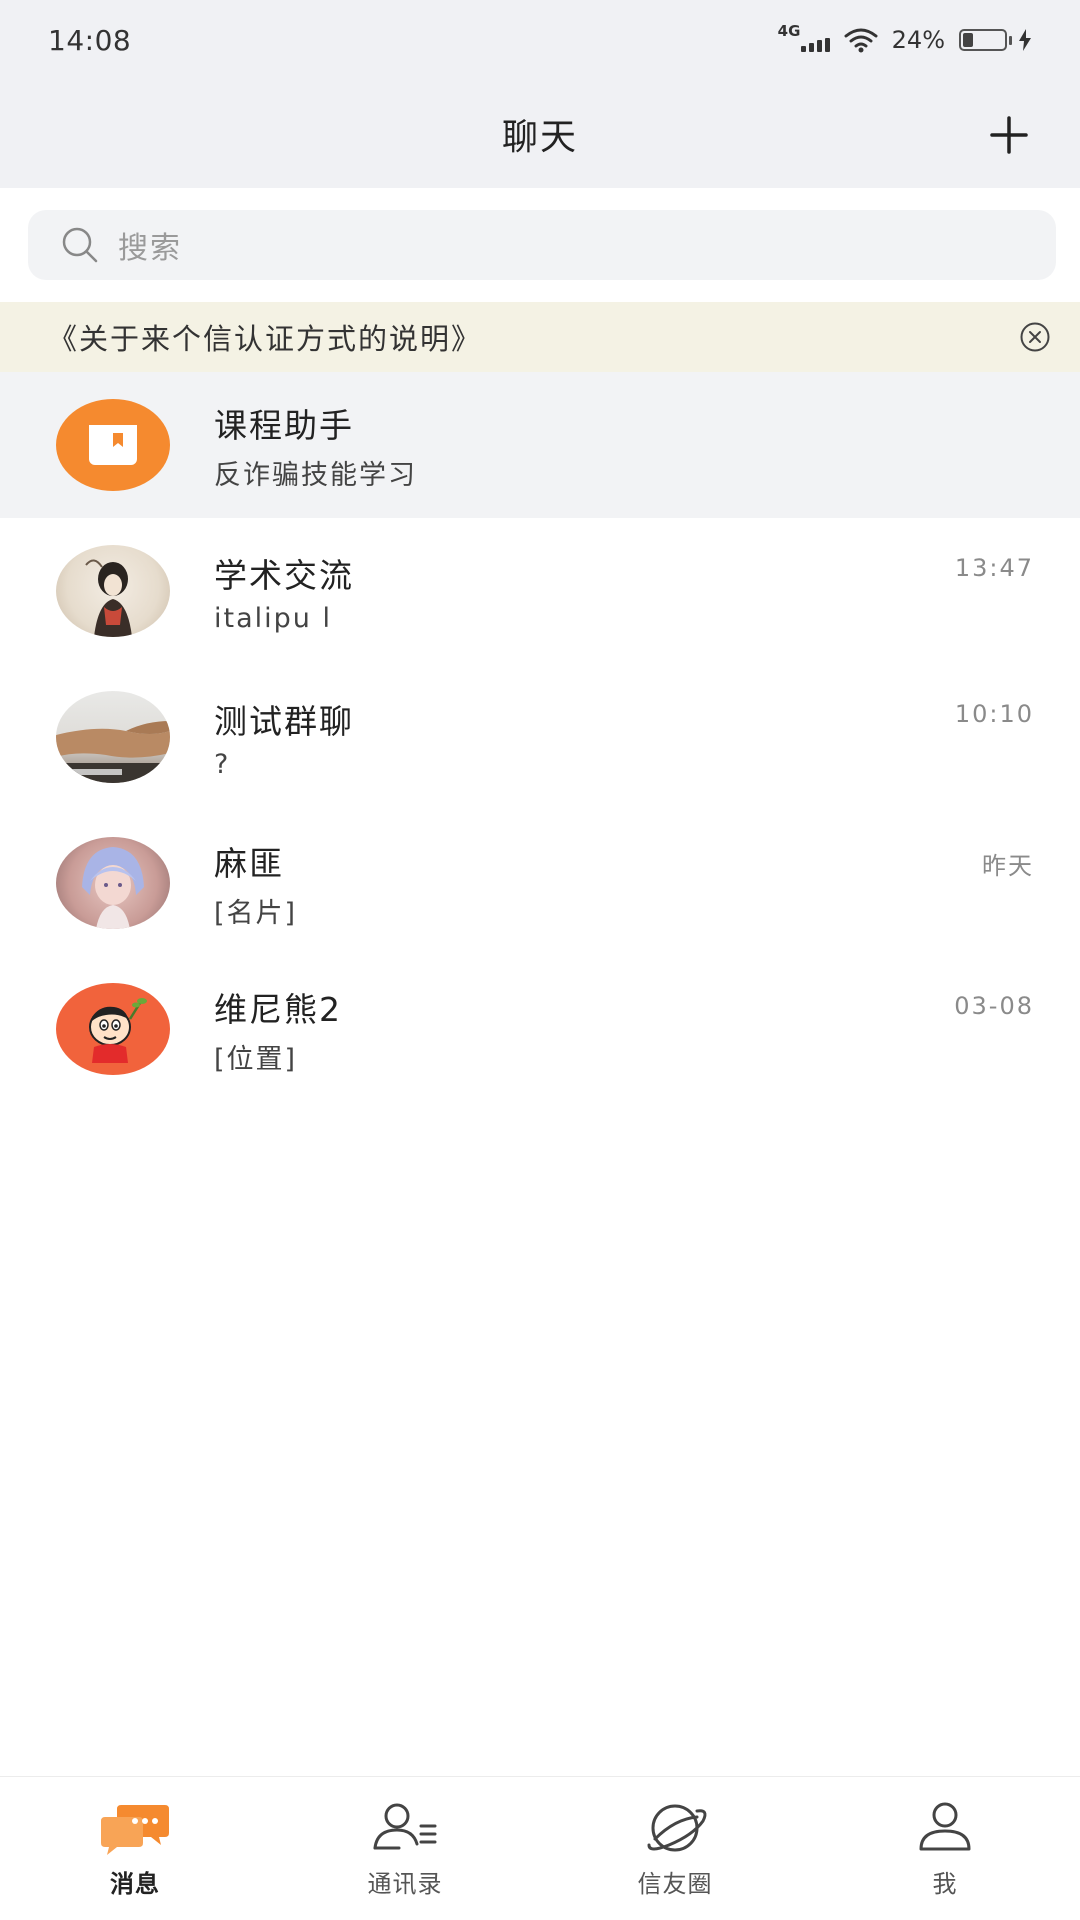  What do you see at coordinates (540, 591) in the screenshot?
I see `chat-item-academic-exchange: 学术交流 italipu l 13:47` at bounding box center [540, 591].